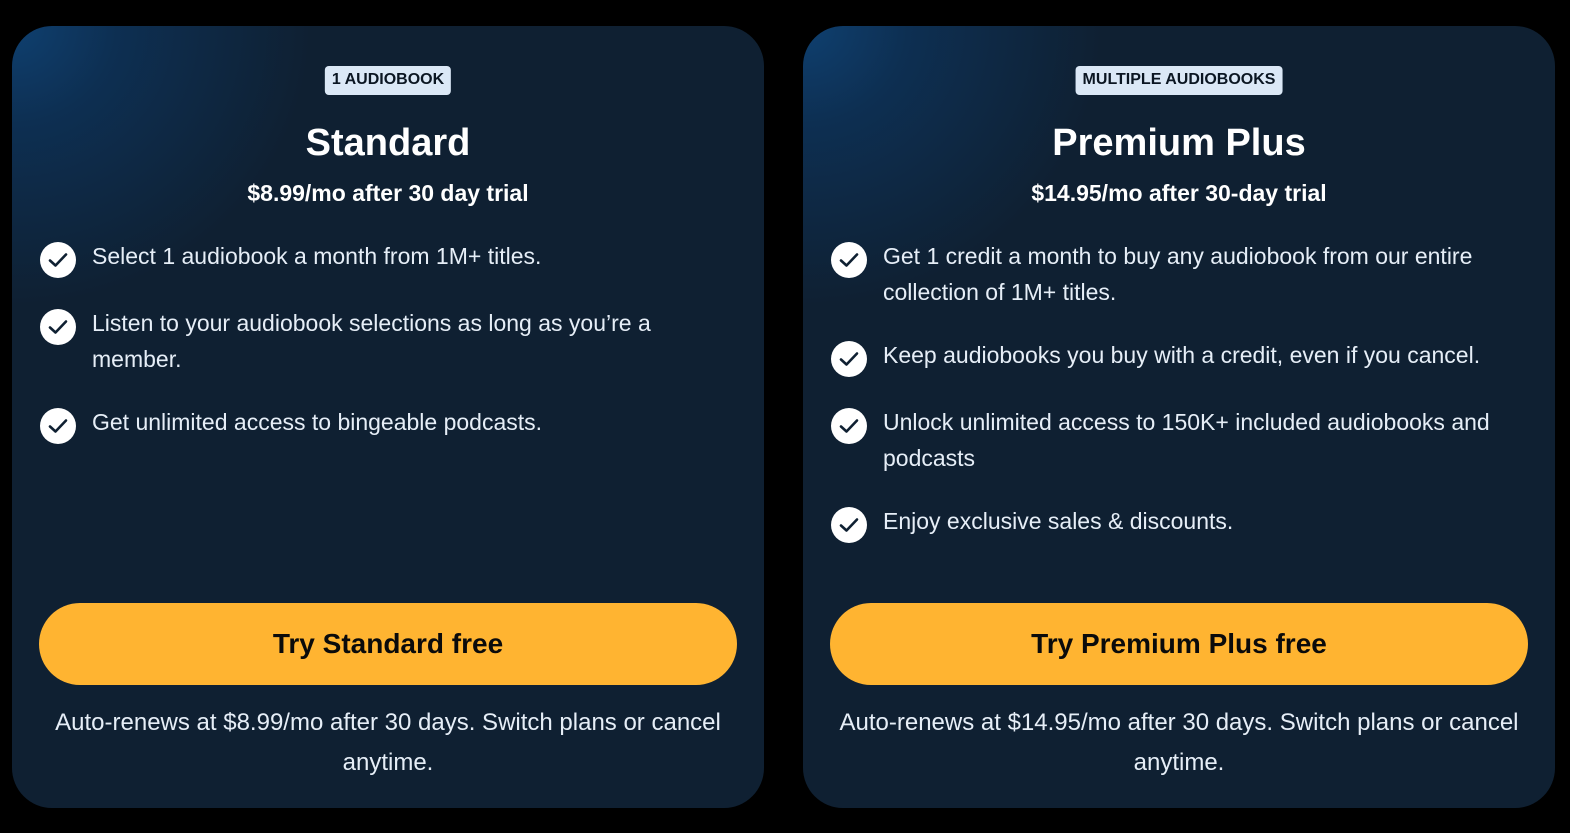  Describe the element at coordinates (1179, 193) in the screenshot. I see `plan-price: $14.95/mo after 30-day trial` at that location.